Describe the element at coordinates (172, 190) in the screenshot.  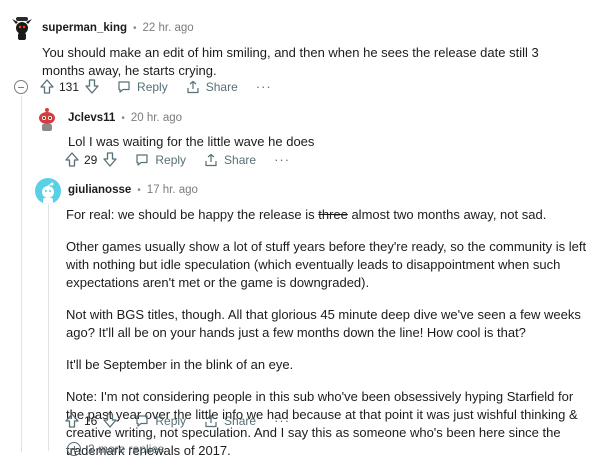
I see `timestamp: 17 hr. ago` at that location.